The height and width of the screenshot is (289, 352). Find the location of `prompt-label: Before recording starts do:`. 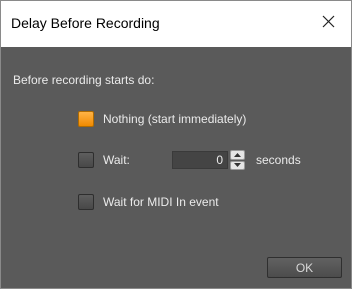

prompt-label: Before recording starts do: is located at coordinates (84, 80).